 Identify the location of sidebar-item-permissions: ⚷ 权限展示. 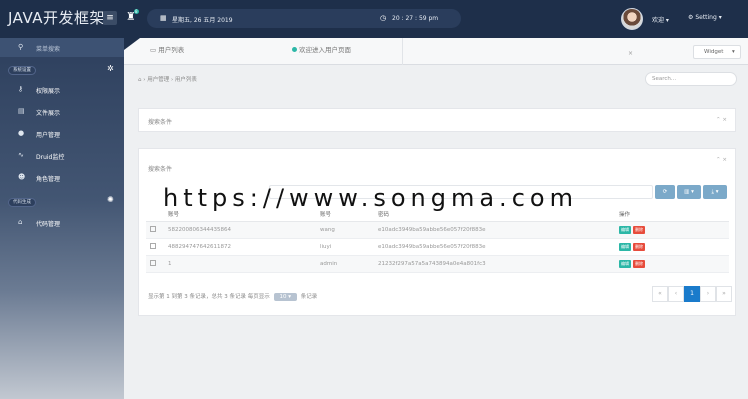
(62, 90).